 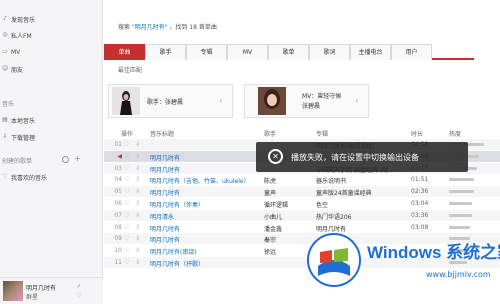 I want to click on sidebar-item-local-music: ▤ 本地音乐, so click(x=51, y=120).